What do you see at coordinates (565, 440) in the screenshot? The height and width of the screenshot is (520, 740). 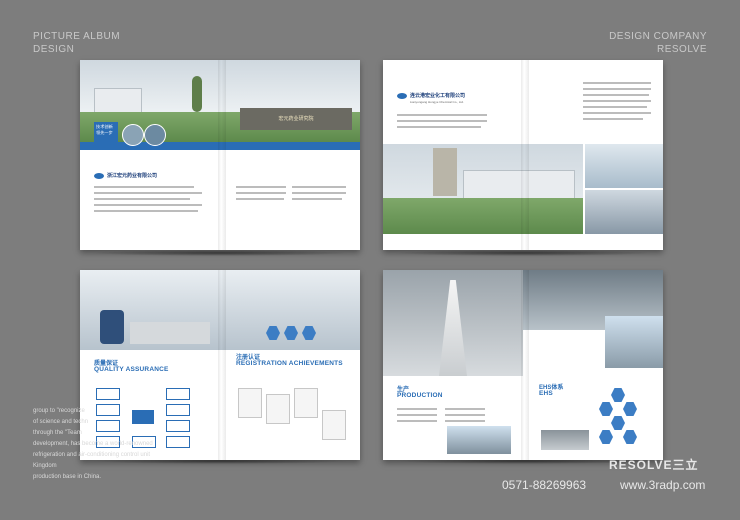 I see `ehs-photo` at bounding box center [565, 440].